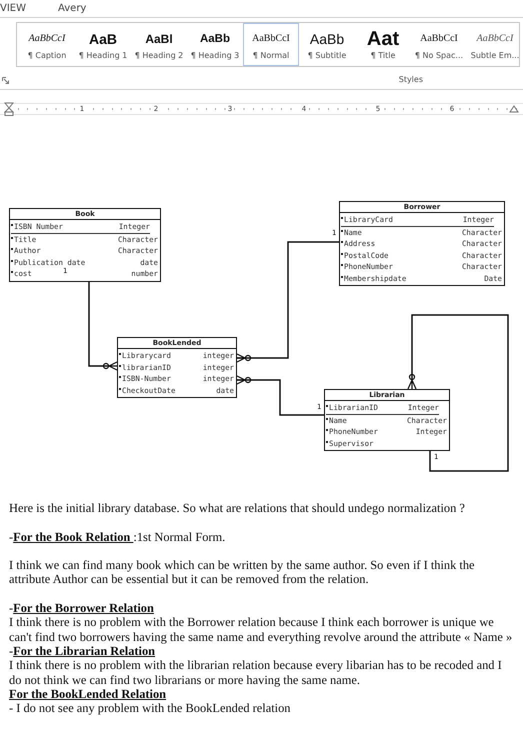 The image size is (523, 754). I want to click on paragraph: I think we can find many book which can be written by the same author. So even if I think the attribute Author can be essential but it can be removed from the relation., so click(242, 572).